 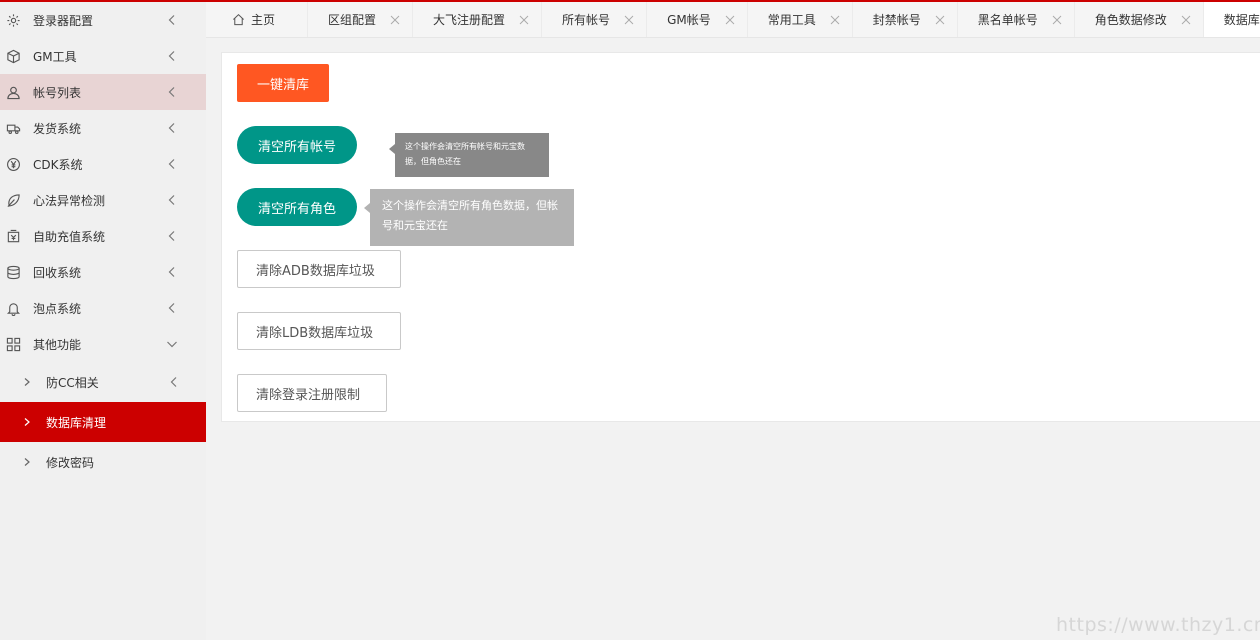 I want to click on tab-label: 所有帐号, so click(x=586, y=20).